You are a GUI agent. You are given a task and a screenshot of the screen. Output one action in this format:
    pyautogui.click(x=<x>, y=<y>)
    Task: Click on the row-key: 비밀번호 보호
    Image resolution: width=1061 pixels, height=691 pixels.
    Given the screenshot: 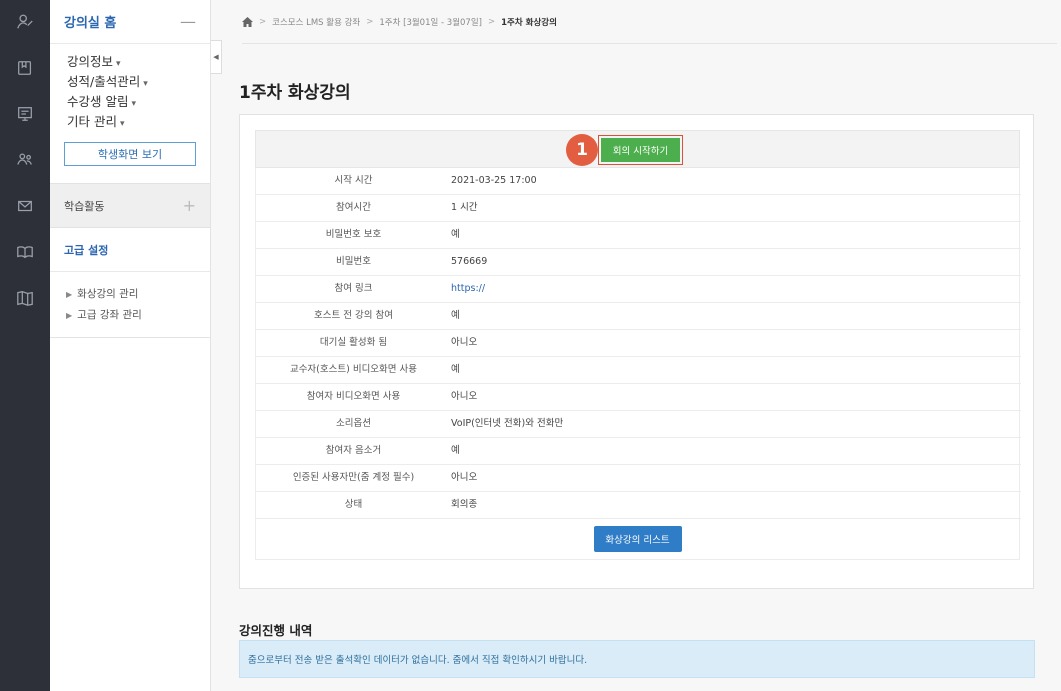 What is the action you would take?
    pyautogui.click(x=353, y=234)
    